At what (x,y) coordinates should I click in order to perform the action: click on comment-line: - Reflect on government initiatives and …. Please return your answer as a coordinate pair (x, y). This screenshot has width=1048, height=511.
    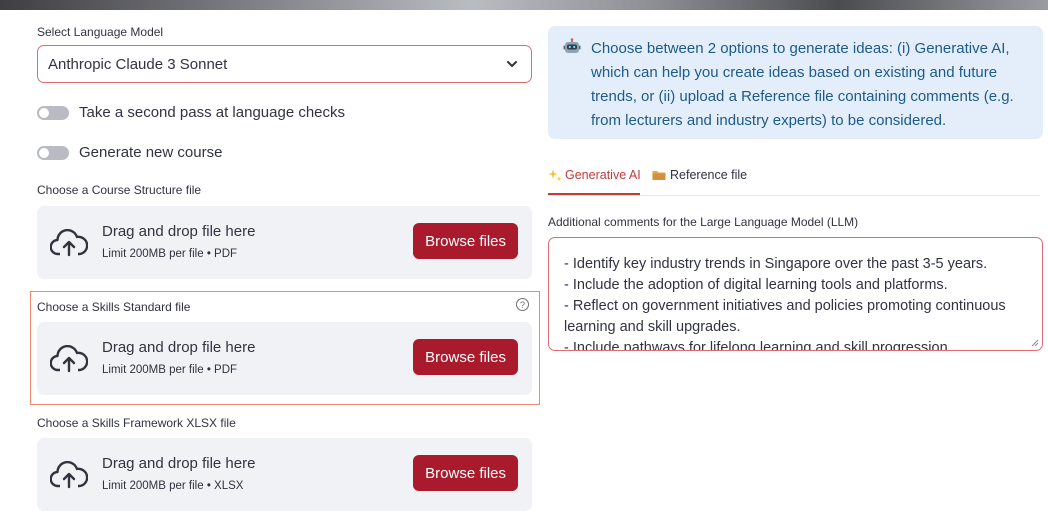
    Looking at the image, I should click on (785, 306).